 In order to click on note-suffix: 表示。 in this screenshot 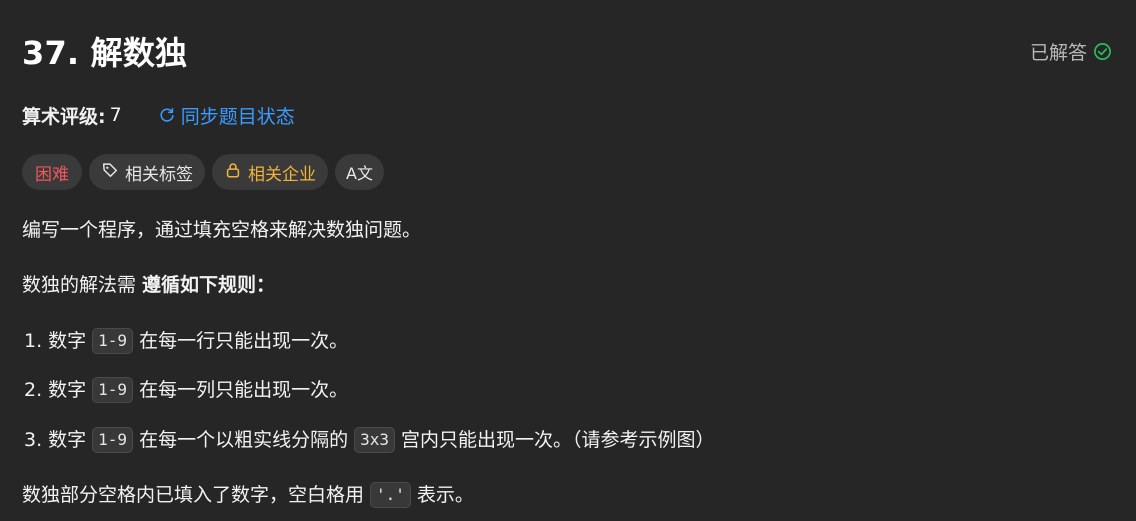, I will do `click(445, 495)`.